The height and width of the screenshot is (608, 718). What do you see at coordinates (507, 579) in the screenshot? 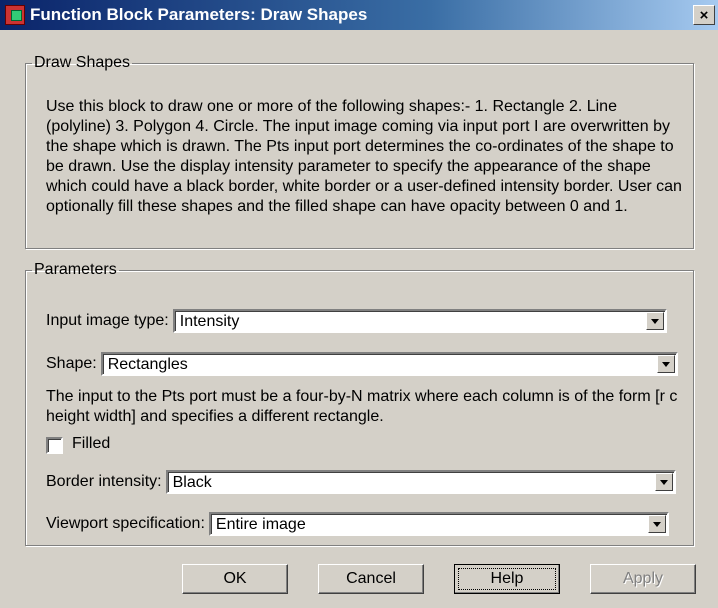
I see `help-button: Help` at bounding box center [507, 579].